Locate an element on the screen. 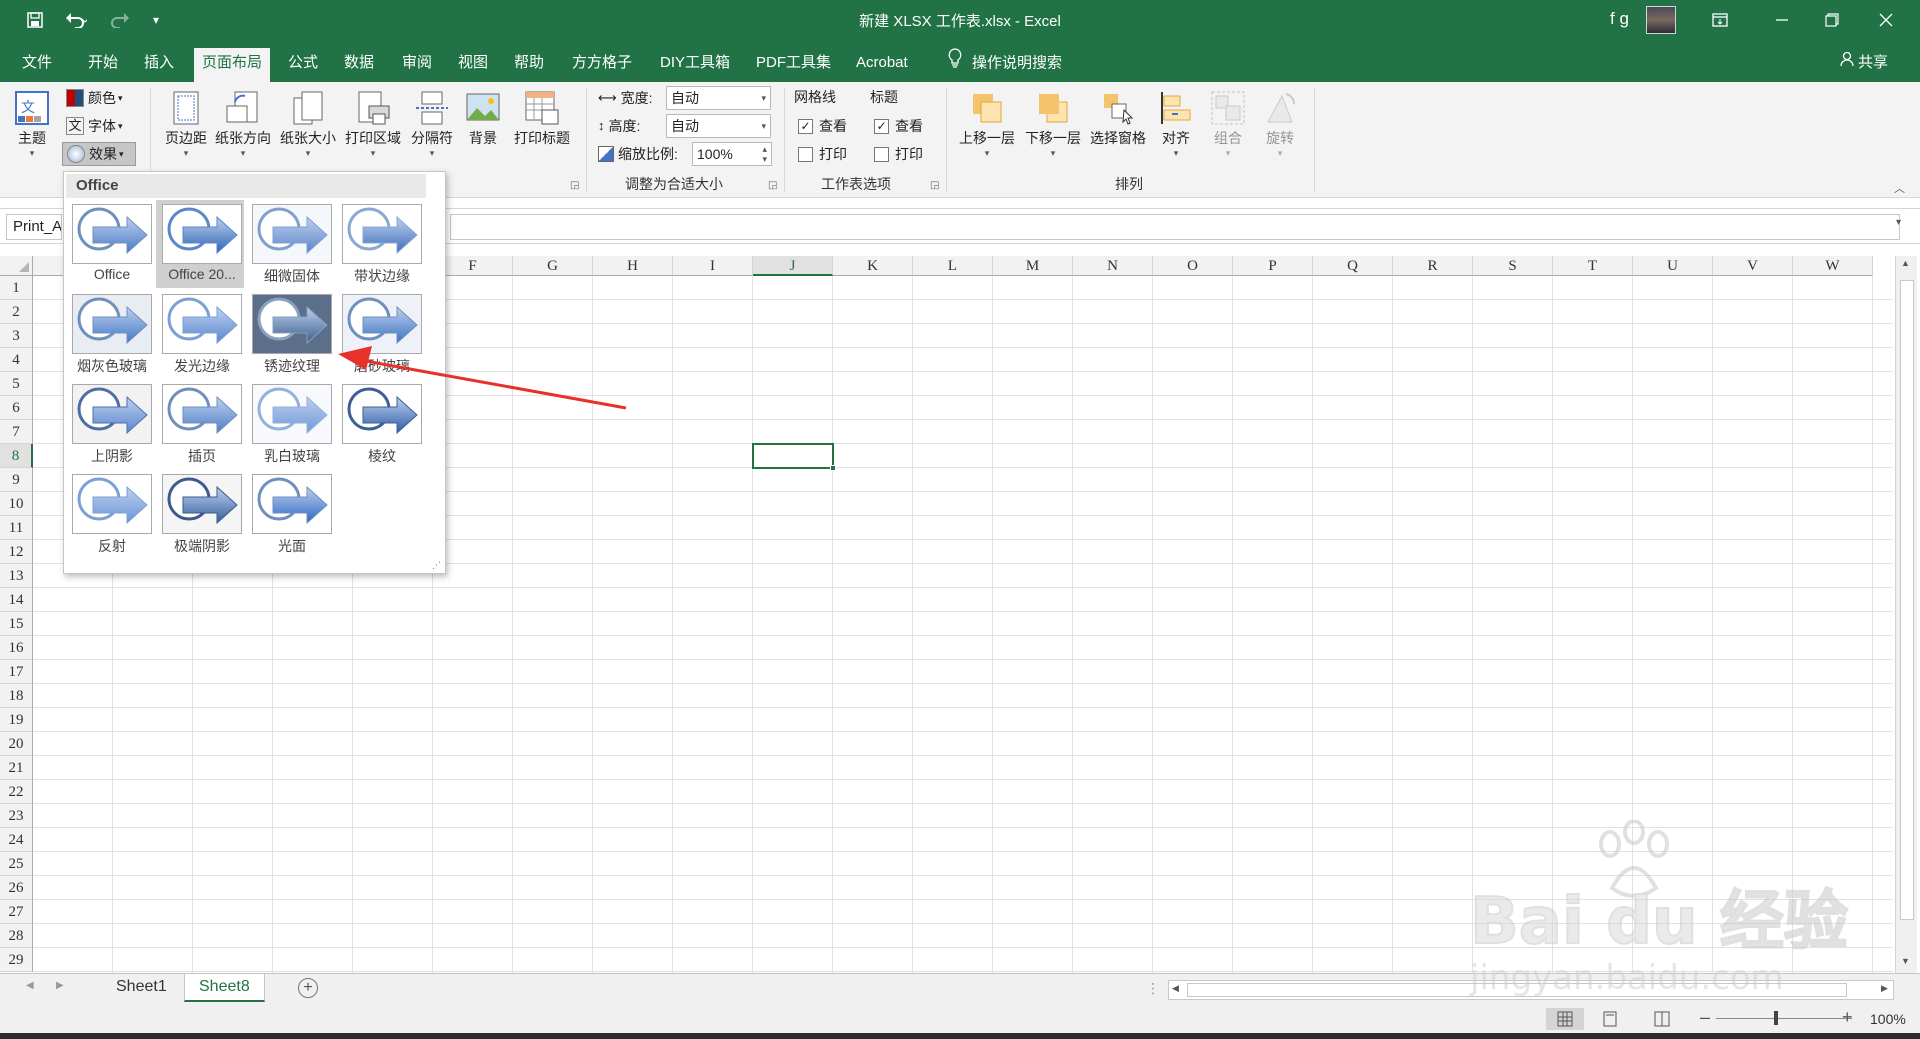 The height and width of the screenshot is (1039, 1920). row-header-3: 3 is located at coordinates (16, 336).